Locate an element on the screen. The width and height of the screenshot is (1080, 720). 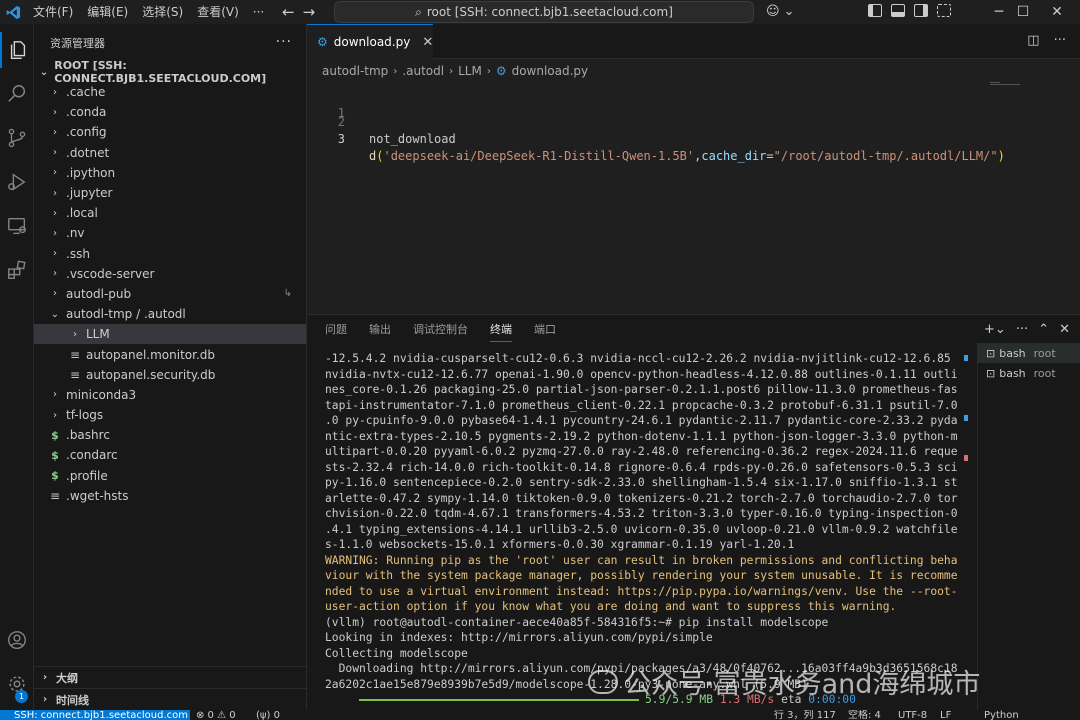
menu-view: 查看(V) is located at coordinates (218, 12).